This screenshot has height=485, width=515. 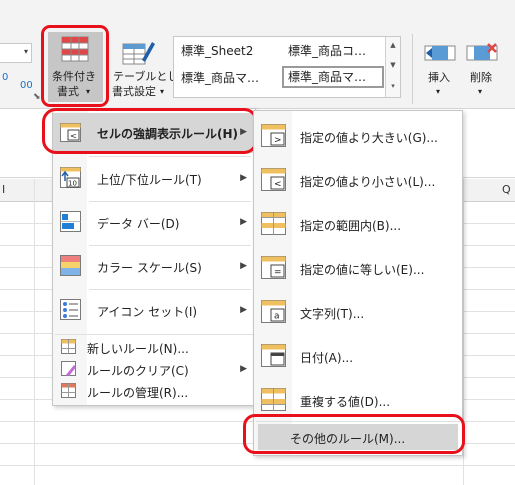 I want to click on column-divider, so click(x=34, y=332).